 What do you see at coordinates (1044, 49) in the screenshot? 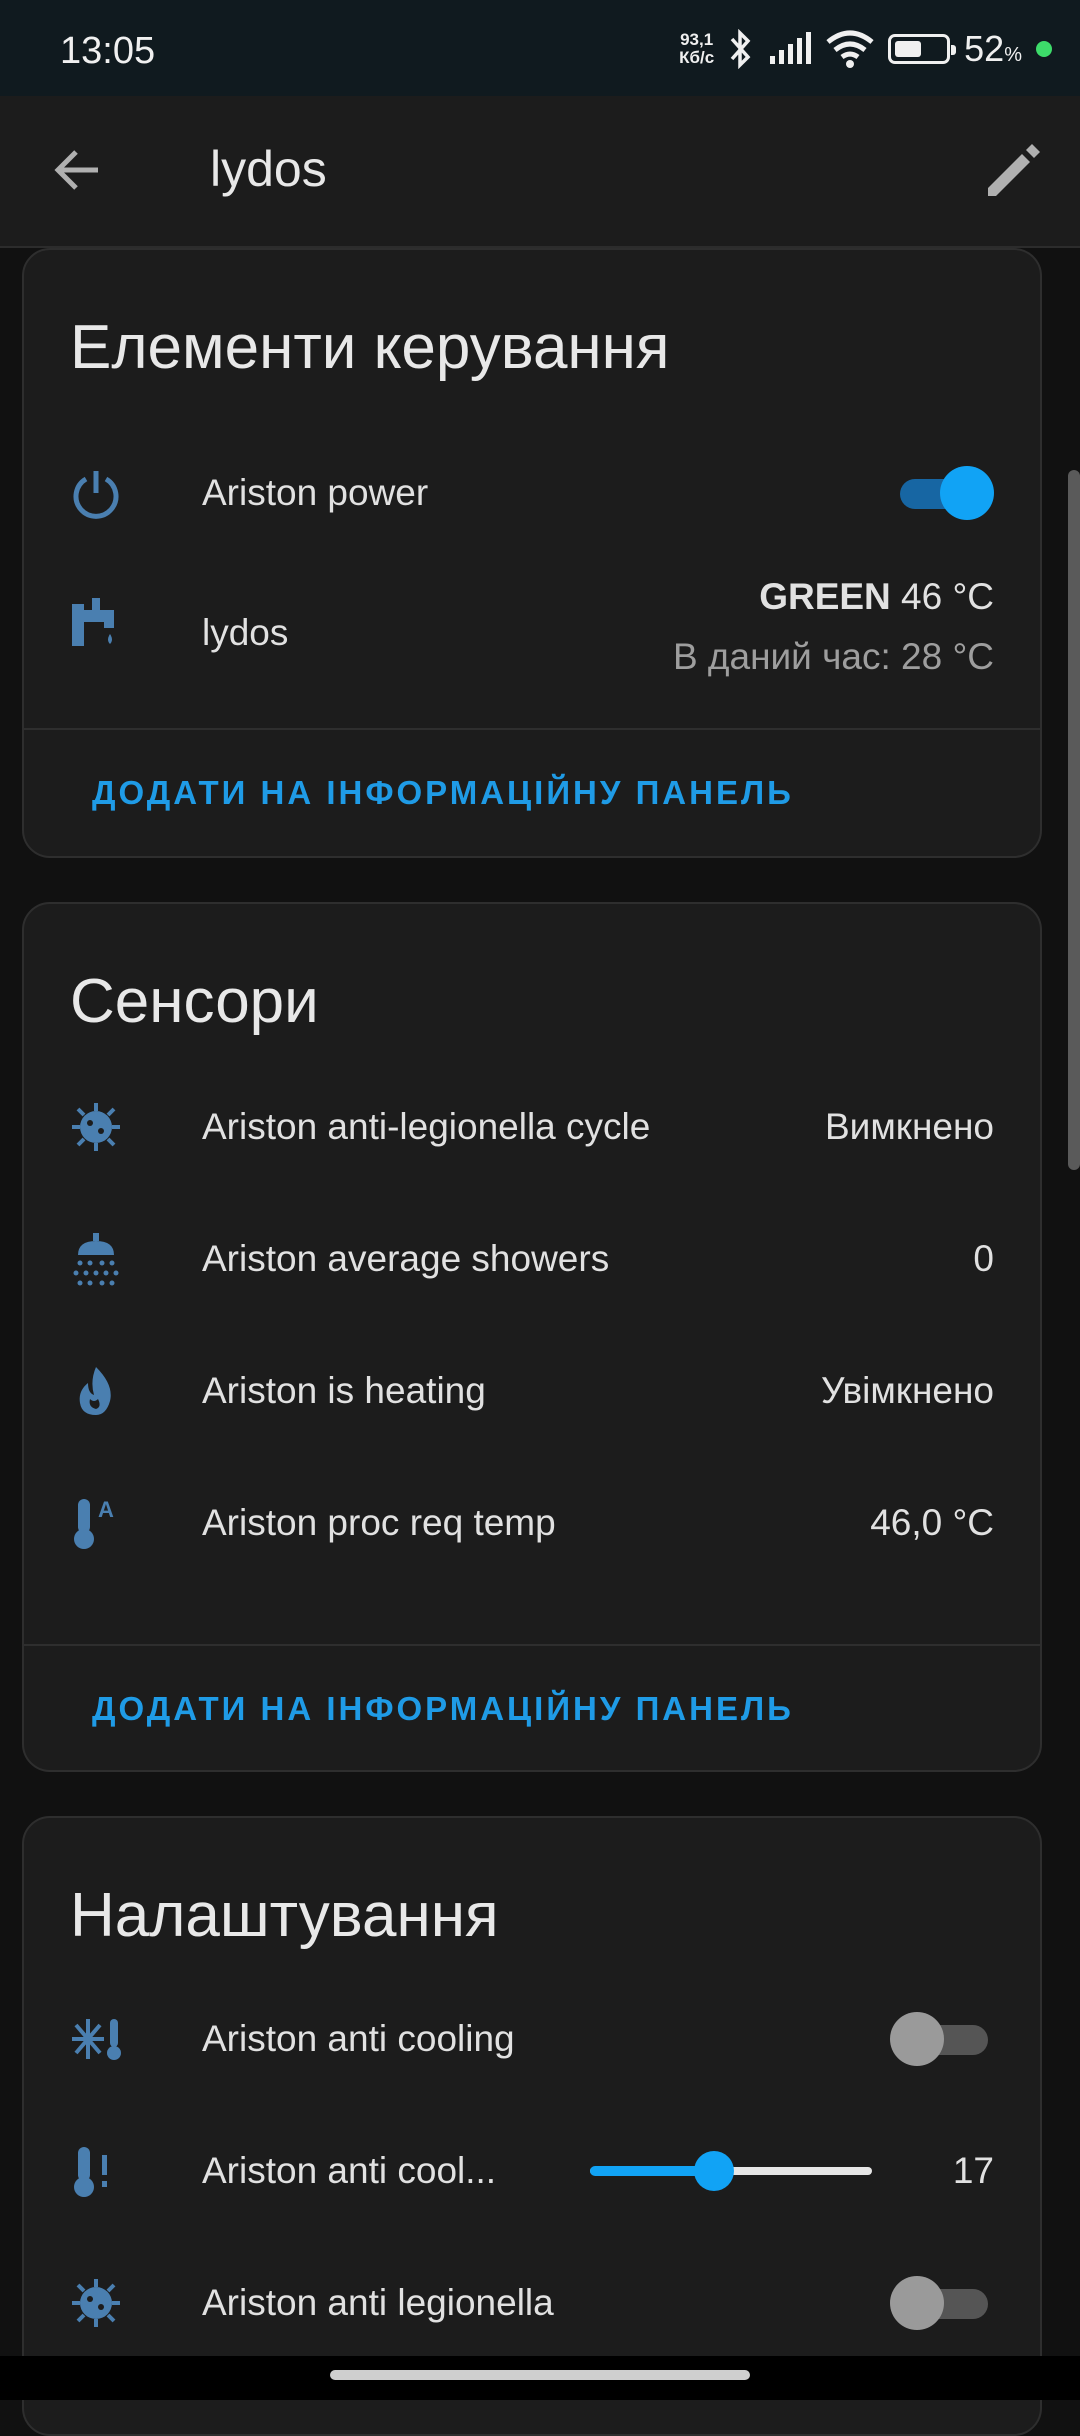
I see `privacy-indicator-dot` at bounding box center [1044, 49].